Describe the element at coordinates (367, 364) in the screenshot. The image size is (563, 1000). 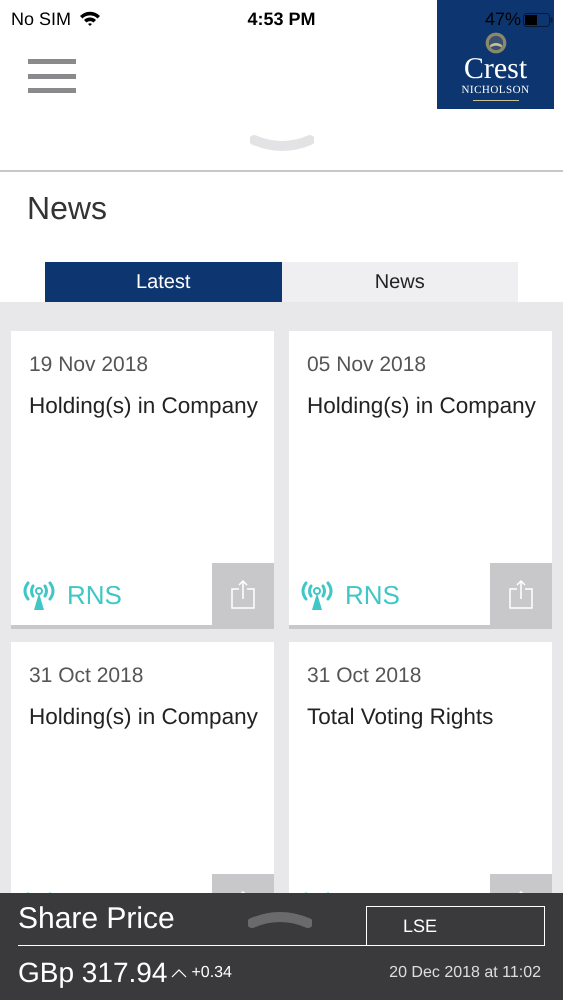
I see `news-date: 05 Nov 2018` at that location.